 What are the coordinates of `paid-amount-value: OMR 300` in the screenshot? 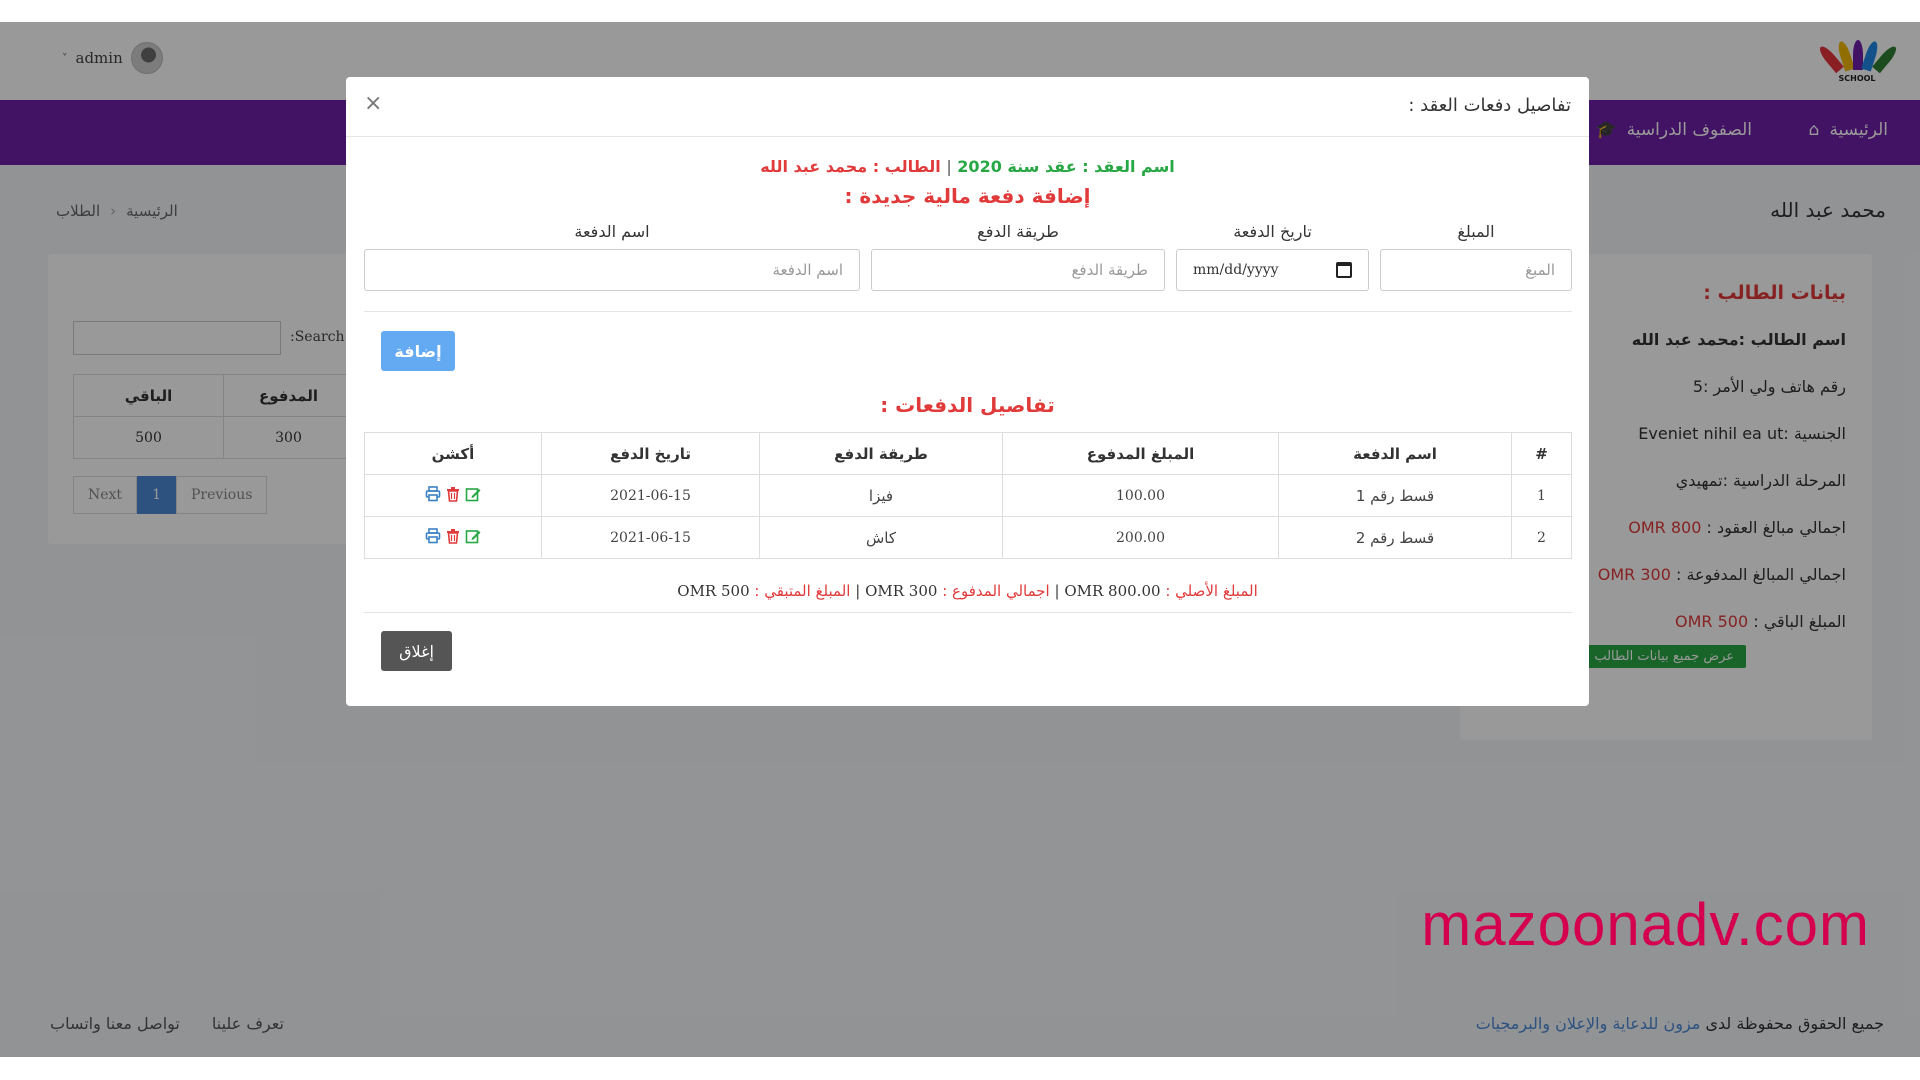 It's located at (901, 591).